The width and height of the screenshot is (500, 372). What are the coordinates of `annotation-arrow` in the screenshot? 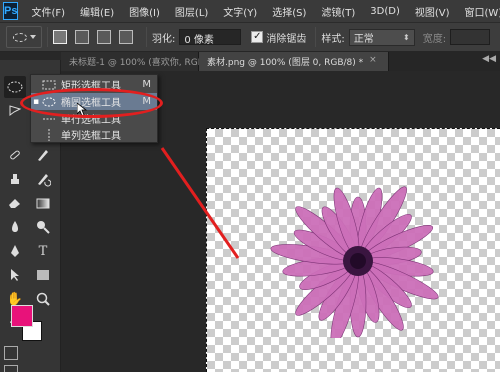 It's located at (200, 203).